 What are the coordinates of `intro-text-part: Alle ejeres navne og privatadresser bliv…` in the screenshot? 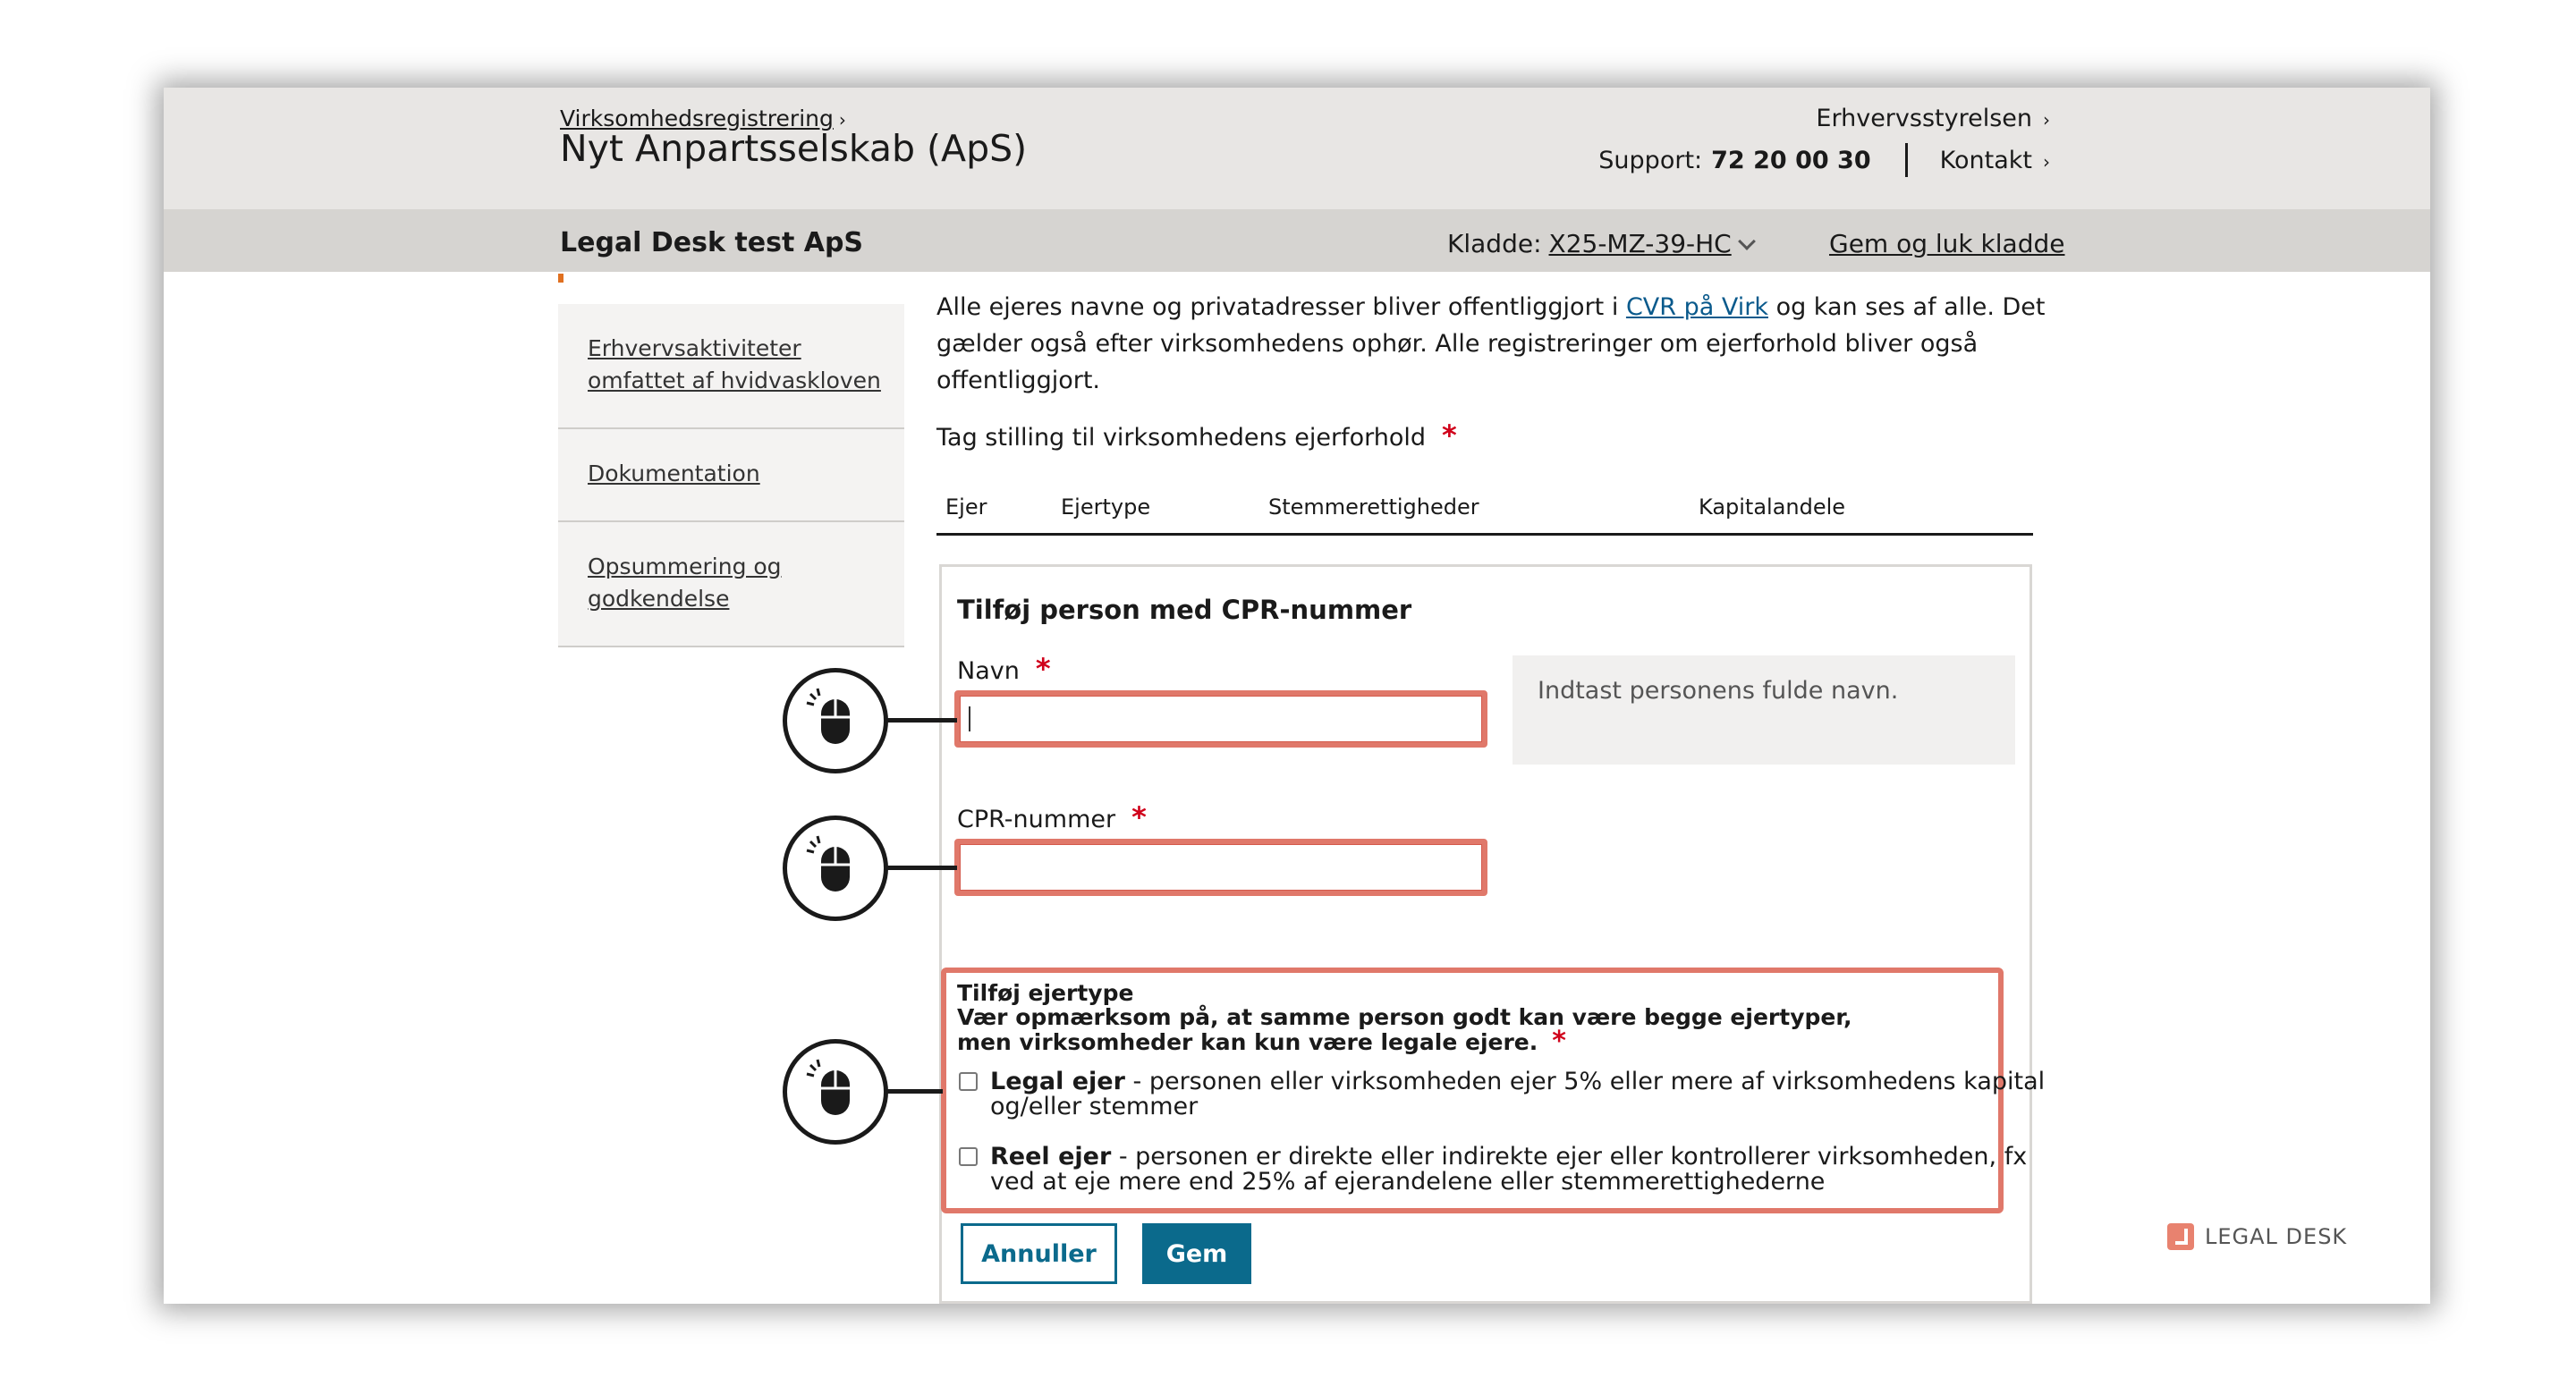 It's located at (1281, 307).